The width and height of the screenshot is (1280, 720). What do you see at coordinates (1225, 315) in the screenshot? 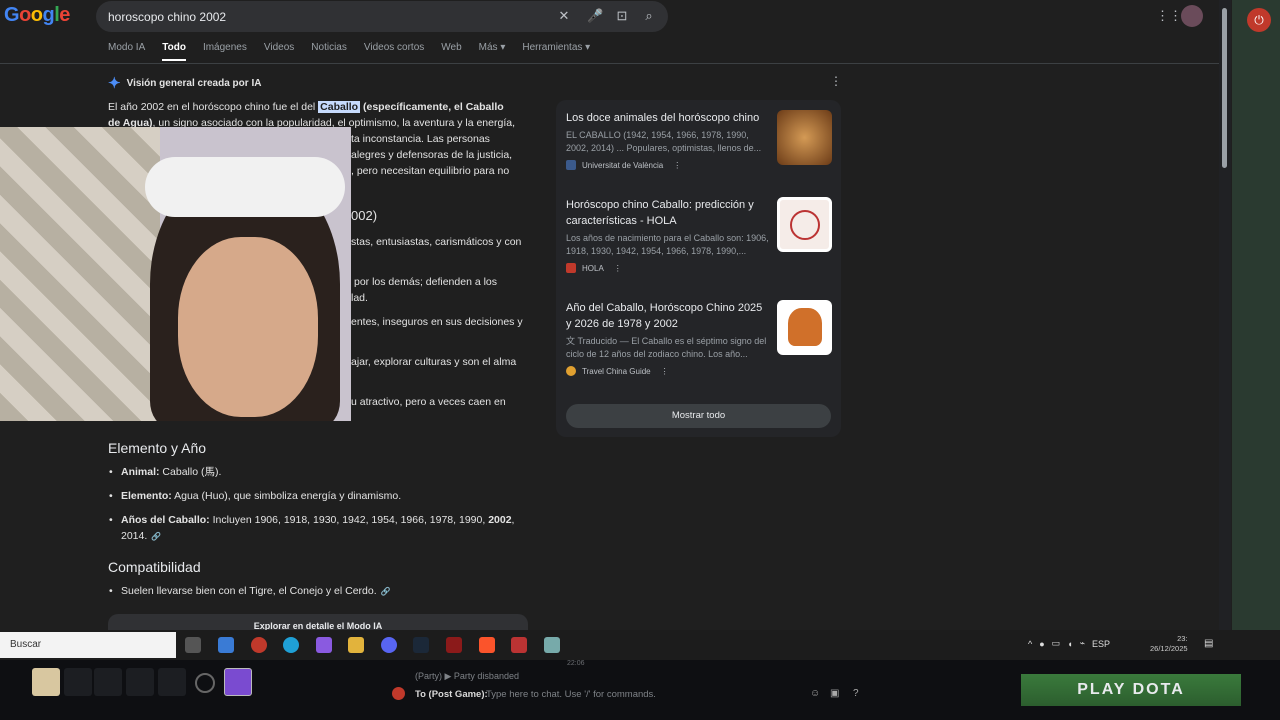
I see `scrollbar` at bounding box center [1225, 315].